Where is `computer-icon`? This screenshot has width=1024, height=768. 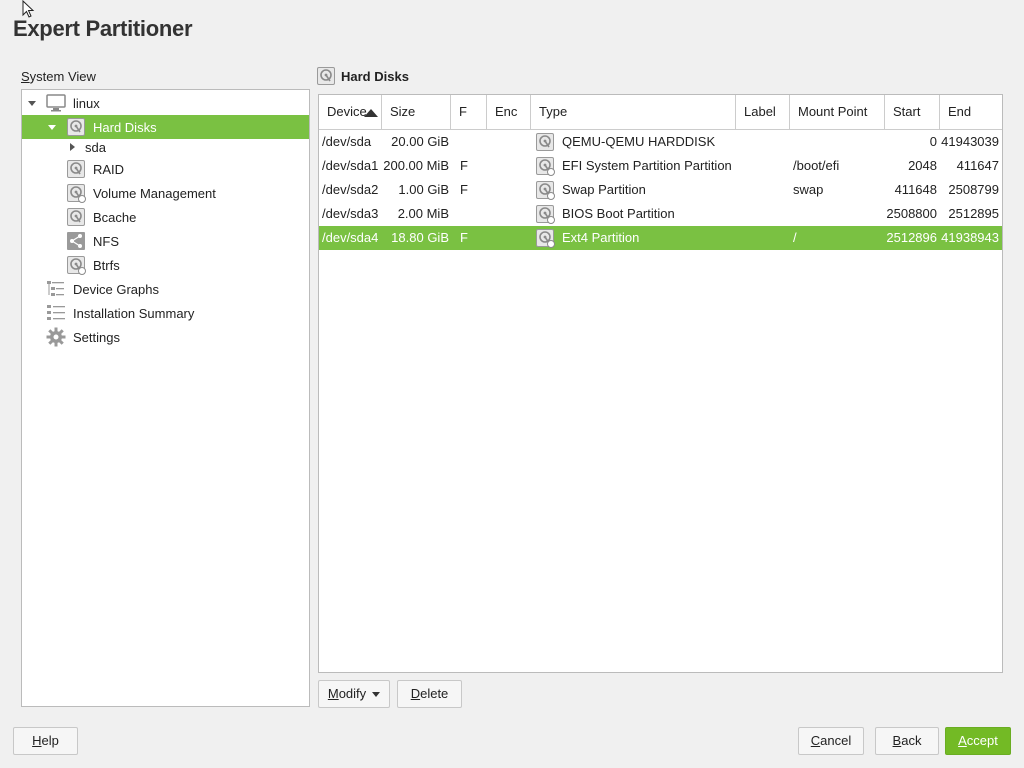 computer-icon is located at coordinates (56, 103).